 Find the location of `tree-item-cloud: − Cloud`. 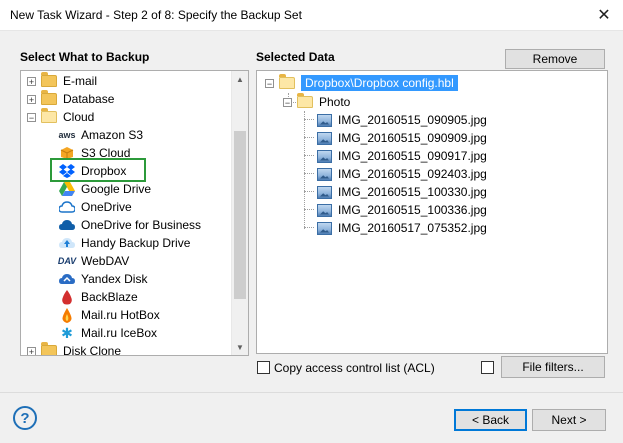

tree-item-cloud: − Cloud is located at coordinates (60, 117).